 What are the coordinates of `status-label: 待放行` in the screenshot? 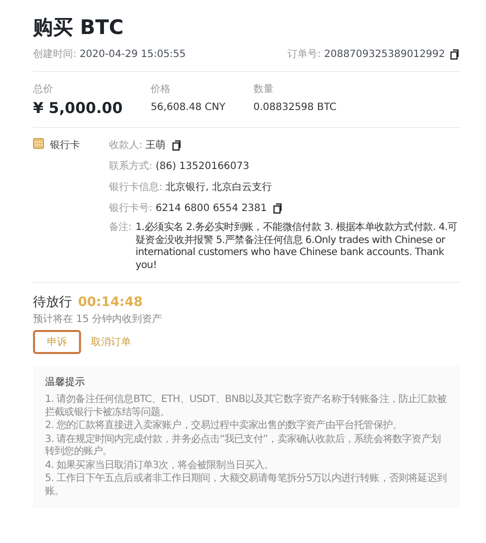 It's located at (52, 302).